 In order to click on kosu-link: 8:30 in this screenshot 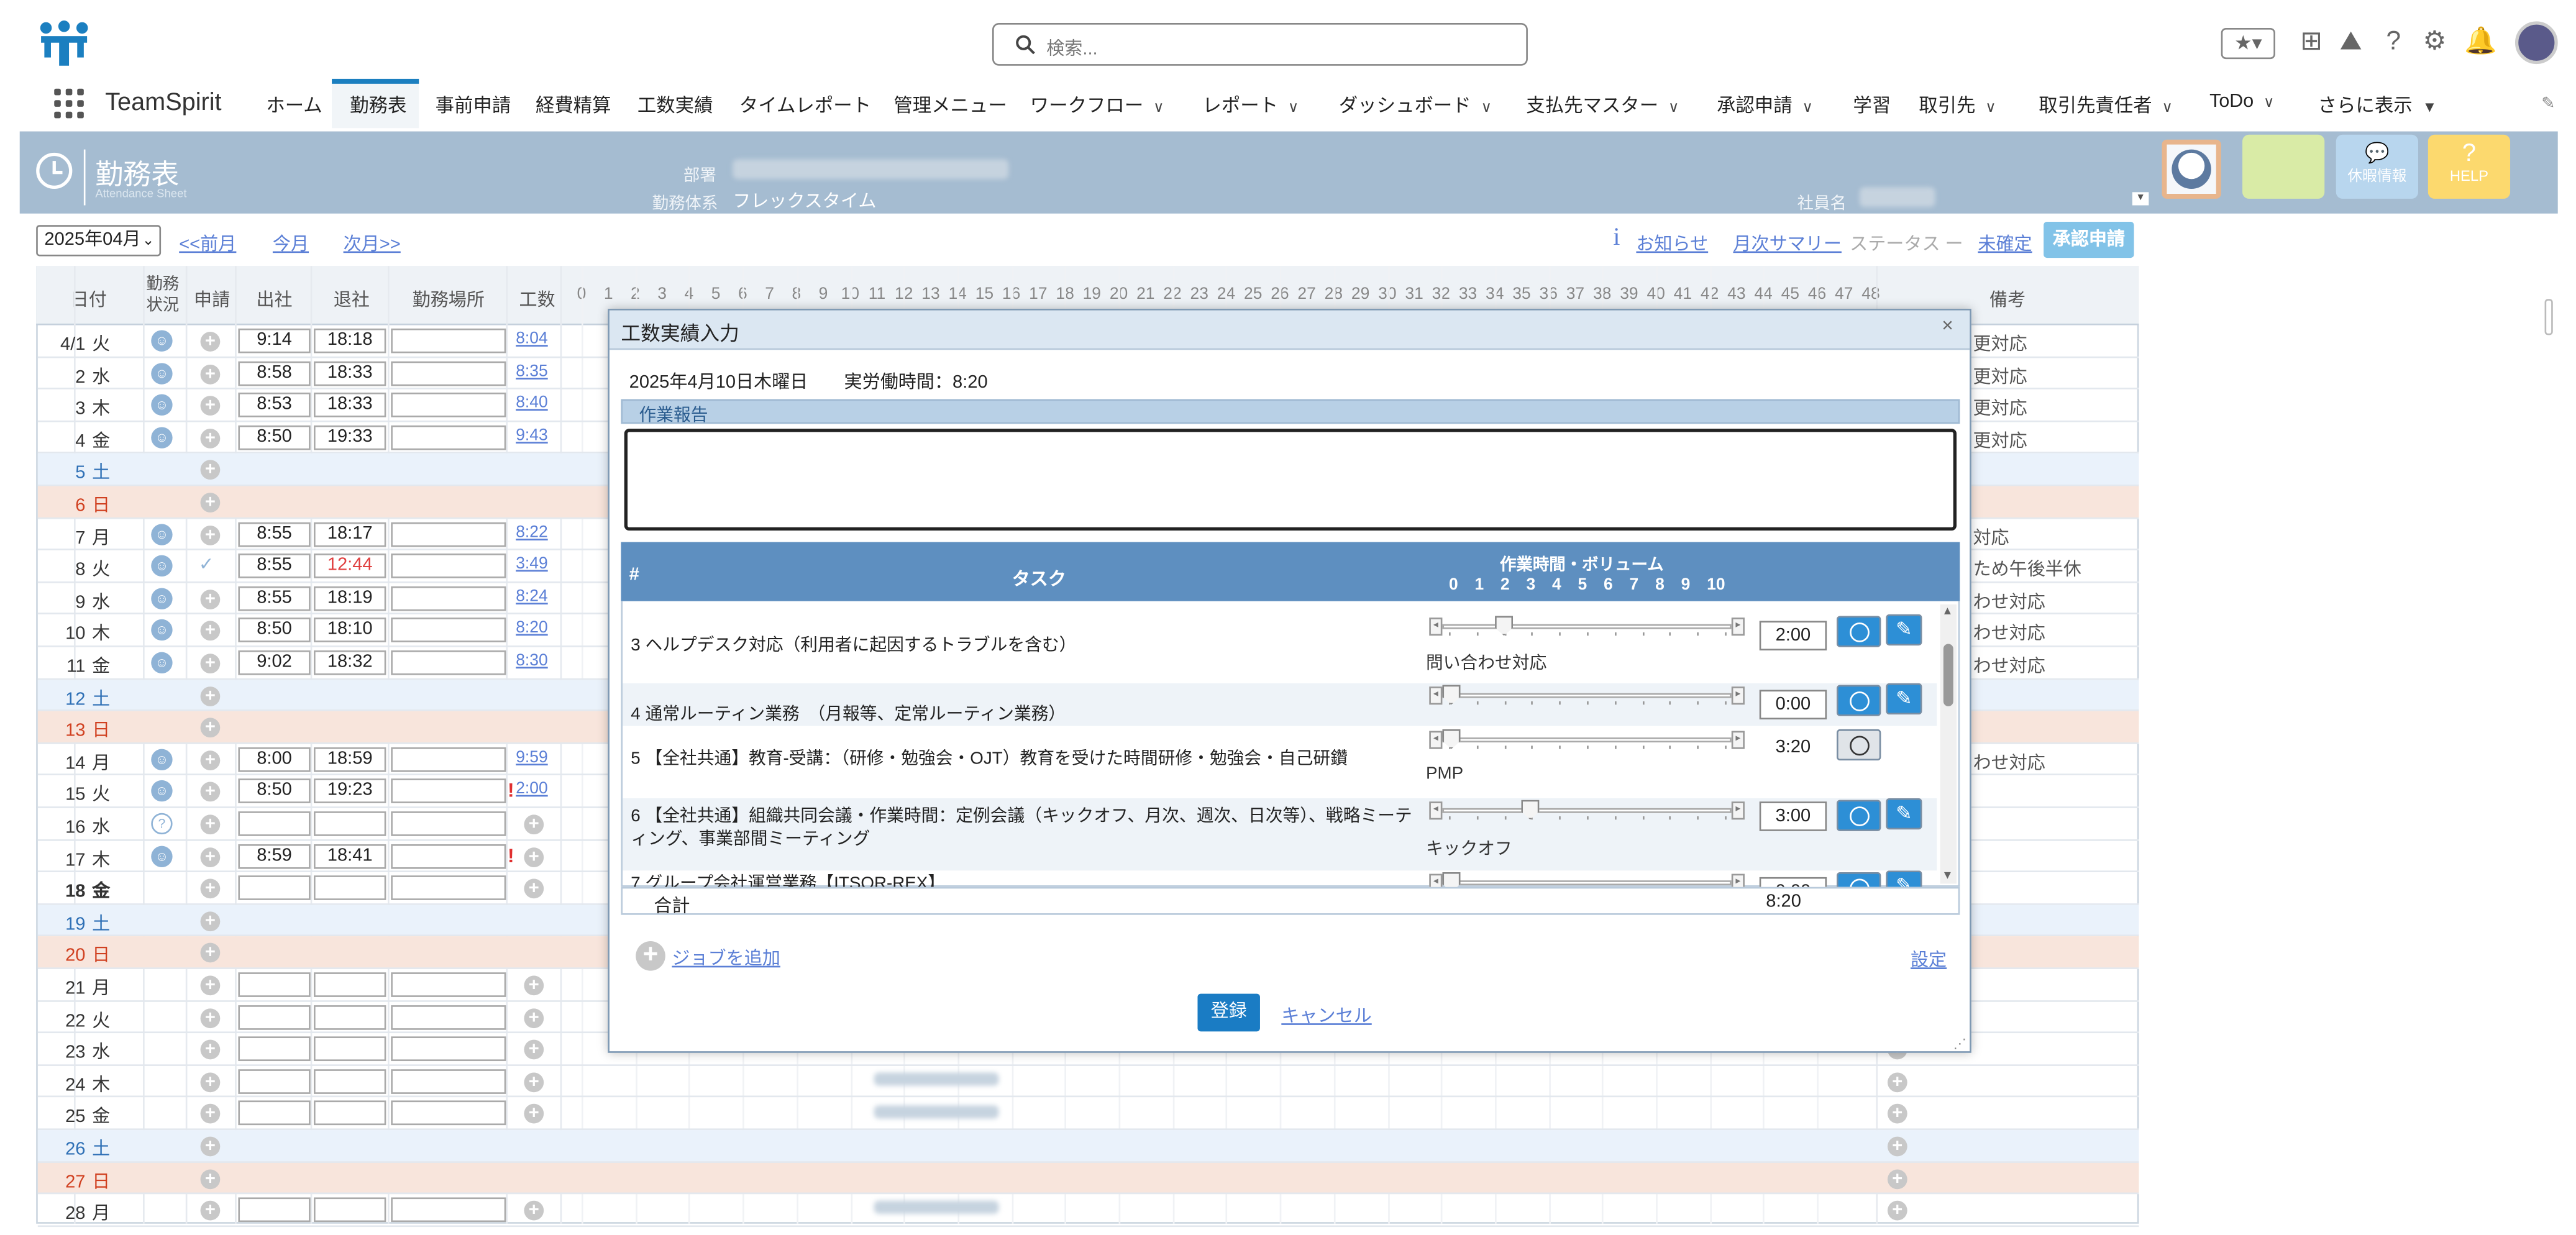, I will do `click(531, 661)`.